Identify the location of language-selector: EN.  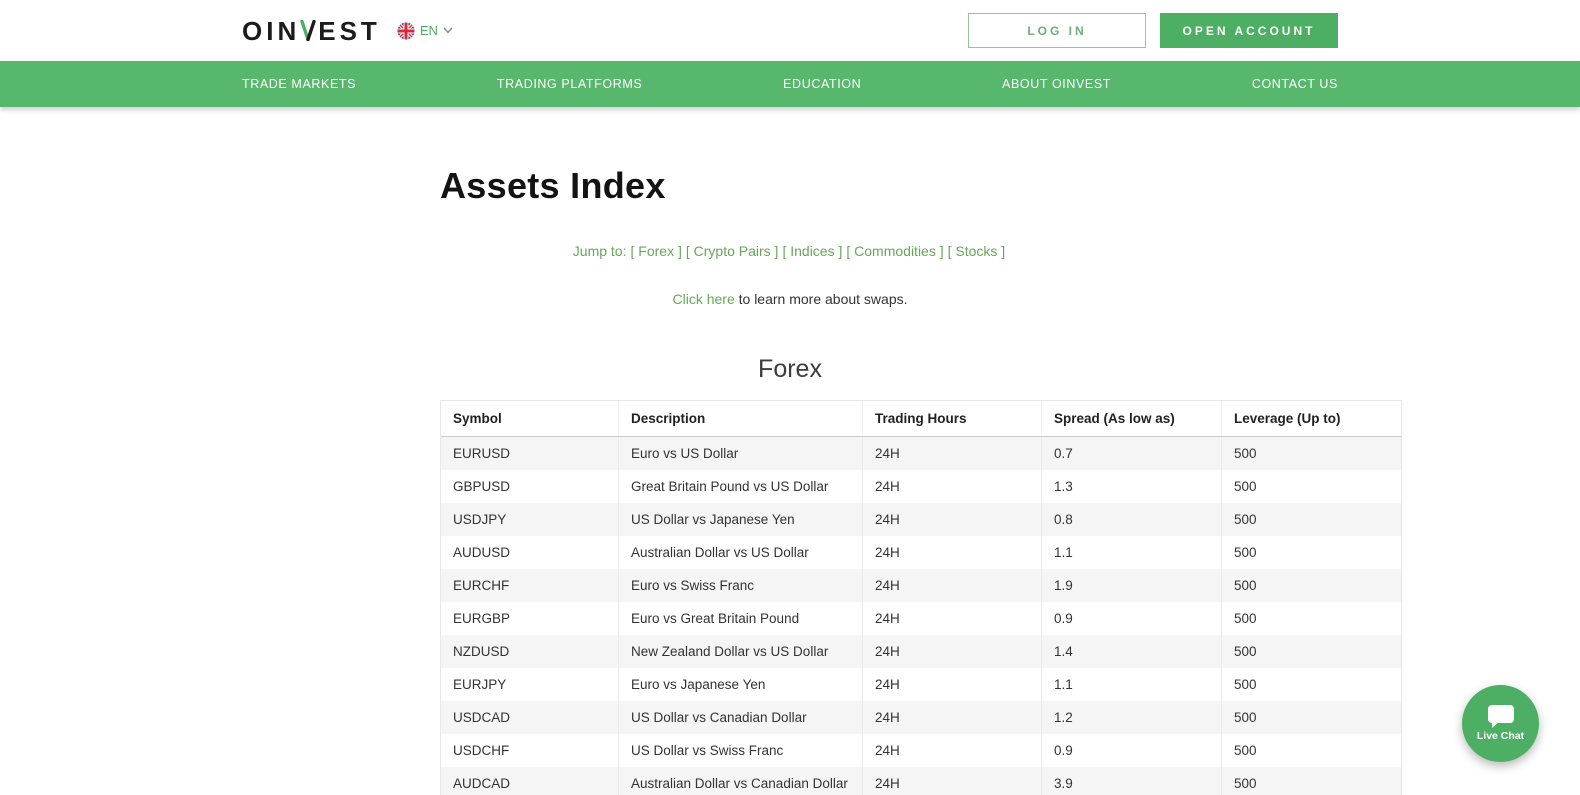
(425, 31).